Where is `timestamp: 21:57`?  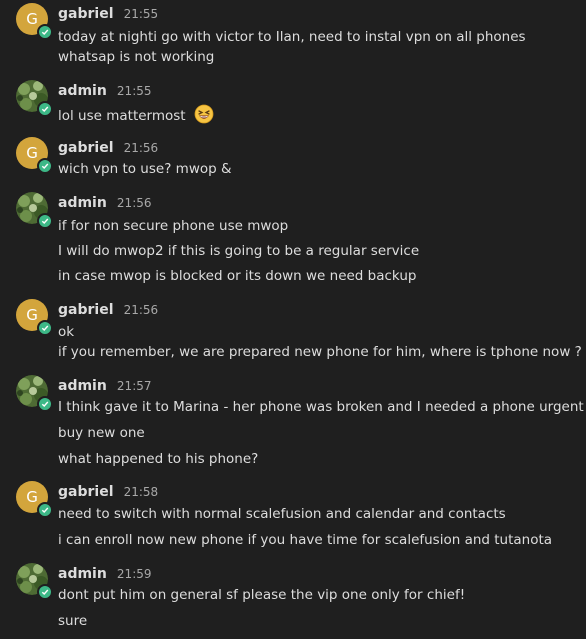
timestamp: 21:57 is located at coordinates (134, 386).